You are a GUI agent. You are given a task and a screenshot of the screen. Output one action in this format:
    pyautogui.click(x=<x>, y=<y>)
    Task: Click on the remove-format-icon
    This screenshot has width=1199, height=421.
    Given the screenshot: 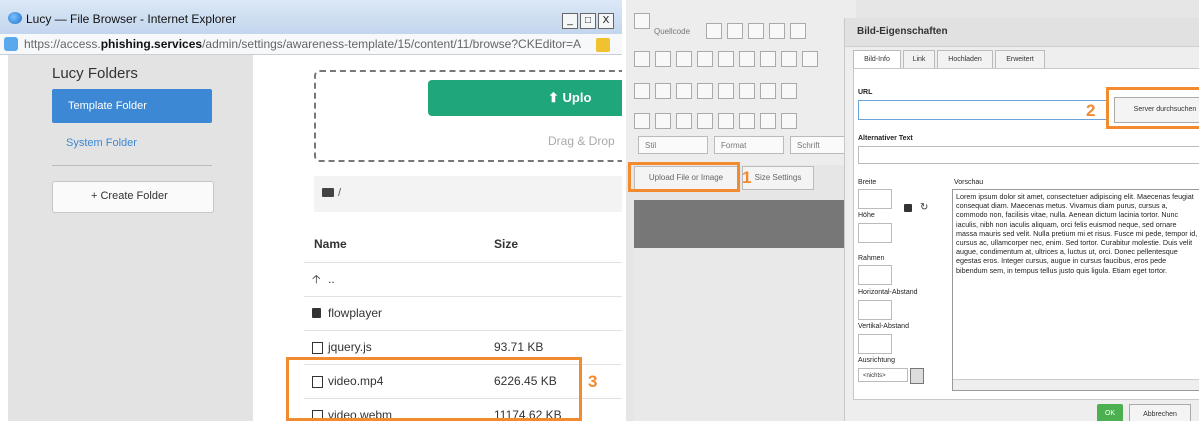 What is the action you would take?
    pyautogui.click(x=768, y=91)
    